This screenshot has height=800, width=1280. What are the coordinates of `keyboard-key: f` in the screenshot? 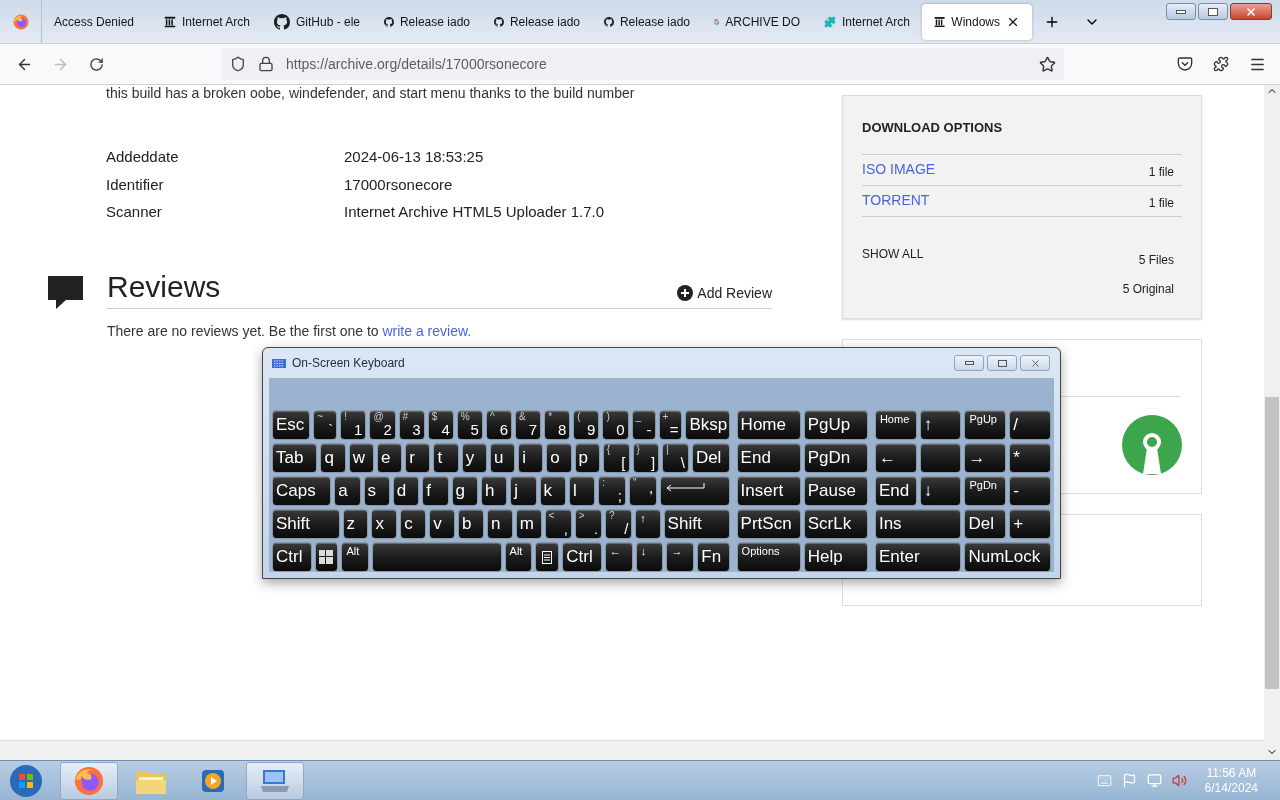 It's located at (435, 491).